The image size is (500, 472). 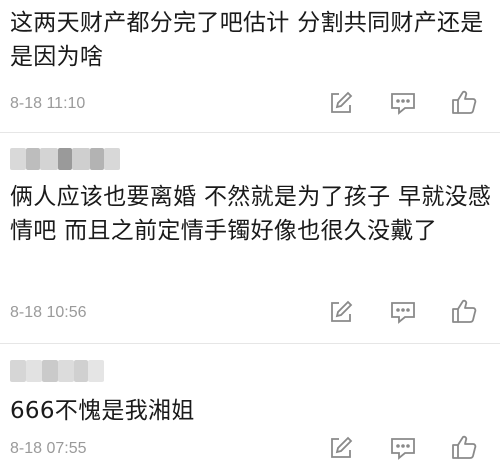 What do you see at coordinates (102, 411) in the screenshot?
I see `comment-text: 666不愧是我湘姐` at bounding box center [102, 411].